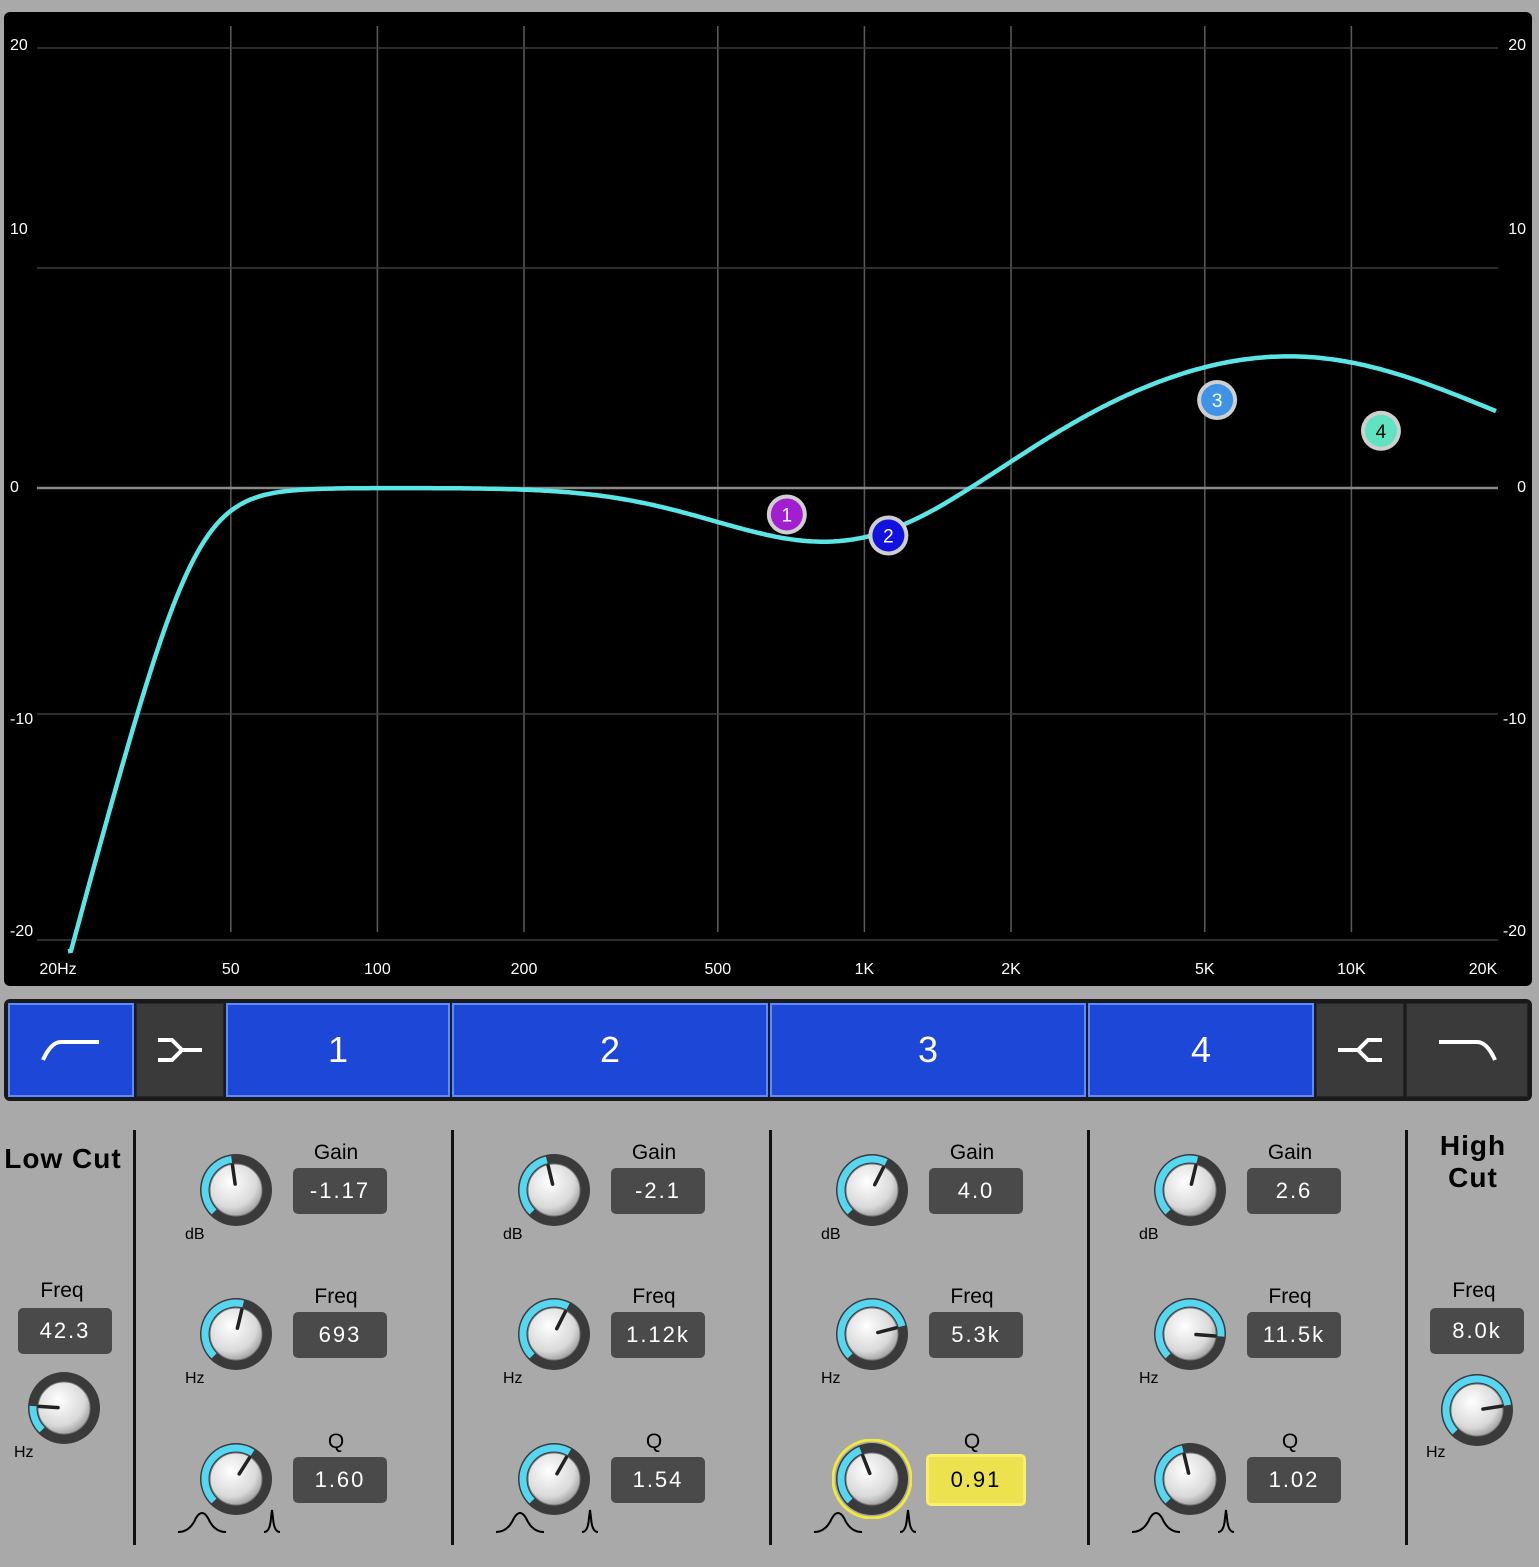 This screenshot has height=1567, width=1539. What do you see at coordinates (831, 1378) in the screenshot?
I see `band-3-freq-unit: Hz` at bounding box center [831, 1378].